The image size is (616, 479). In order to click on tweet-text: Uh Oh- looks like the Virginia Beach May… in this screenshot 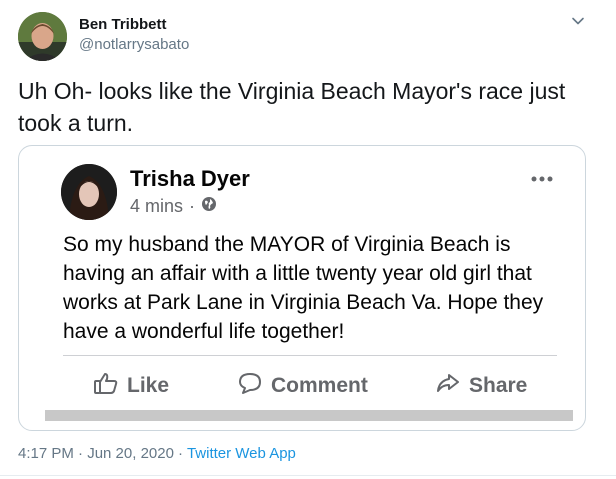, I will do `click(292, 107)`.